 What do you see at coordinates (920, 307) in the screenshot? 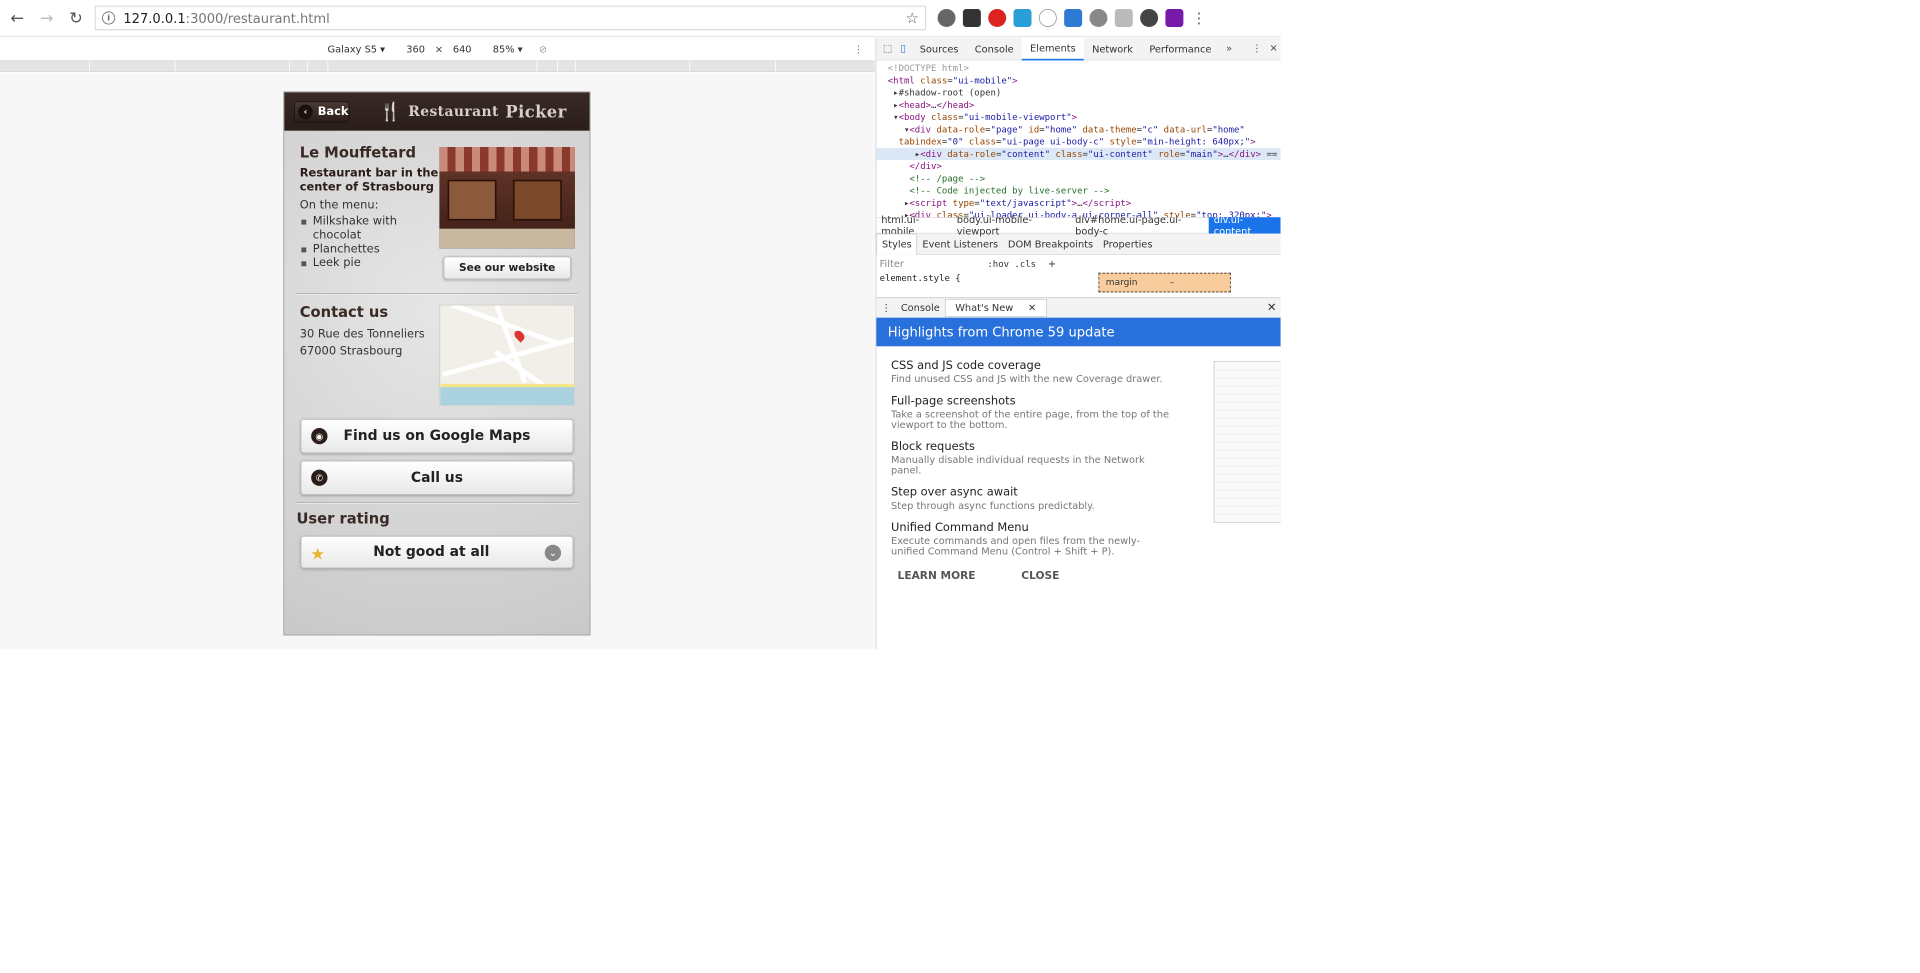
I see `drawer-tab-console: Console` at bounding box center [920, 307].